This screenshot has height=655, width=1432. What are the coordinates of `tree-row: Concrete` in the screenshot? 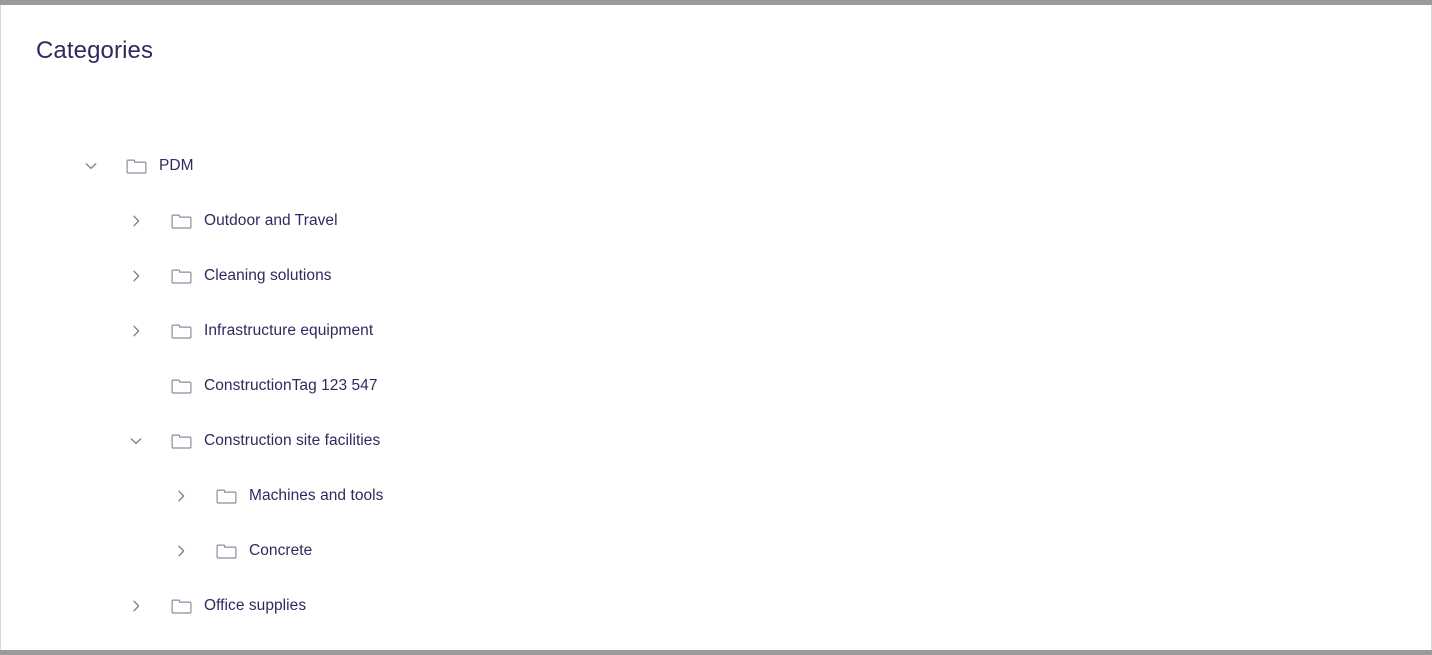 It's located at (716, 550).